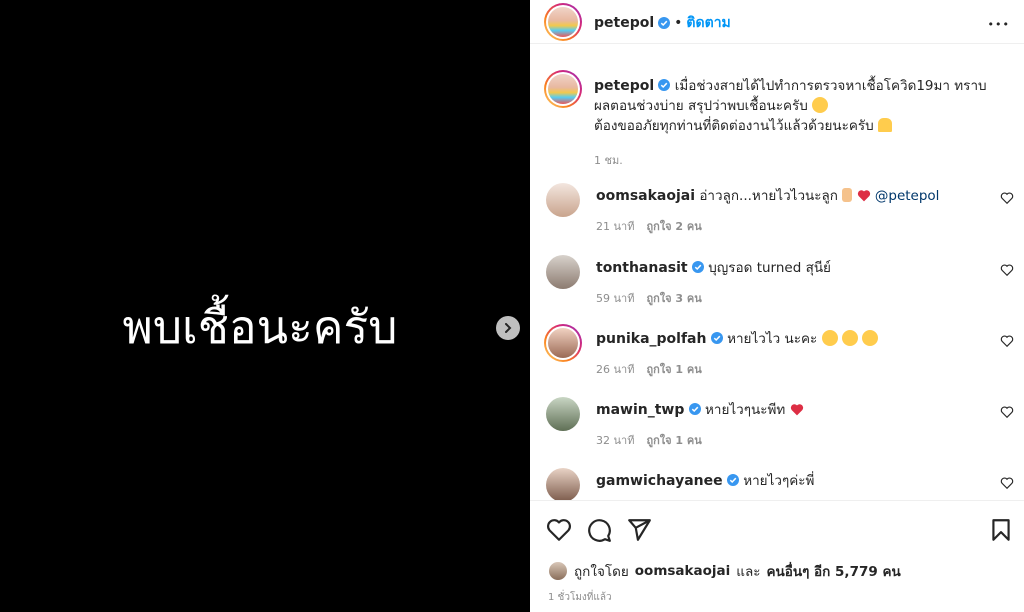  I want to click on commenter-username: oomsakaojai, so click(645, 196).